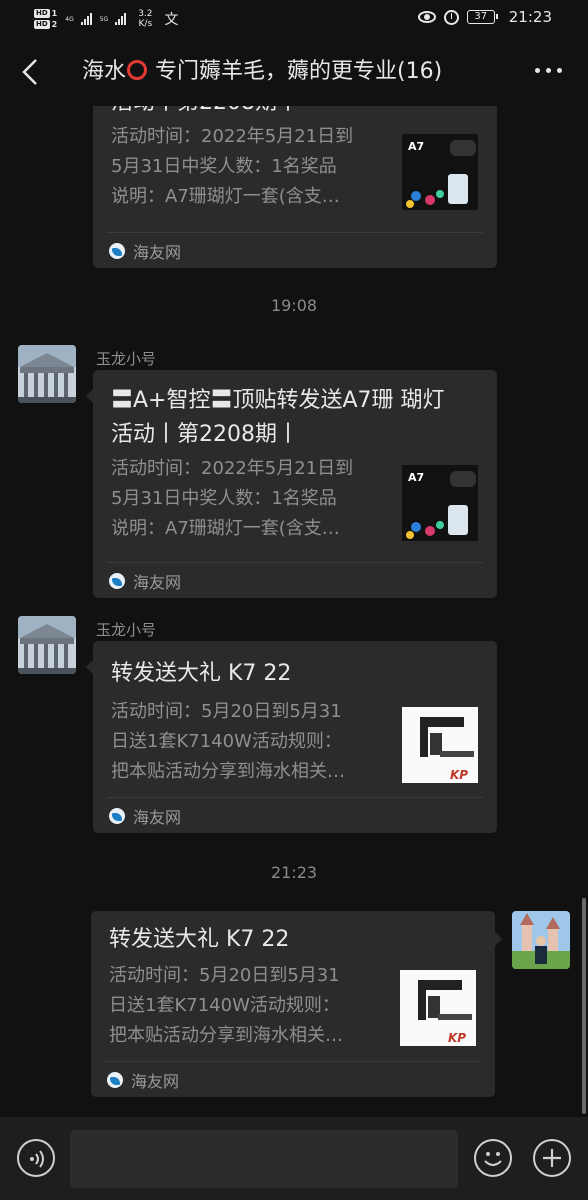  I want to click on hd-badge-1: HD, so click(42, 13).